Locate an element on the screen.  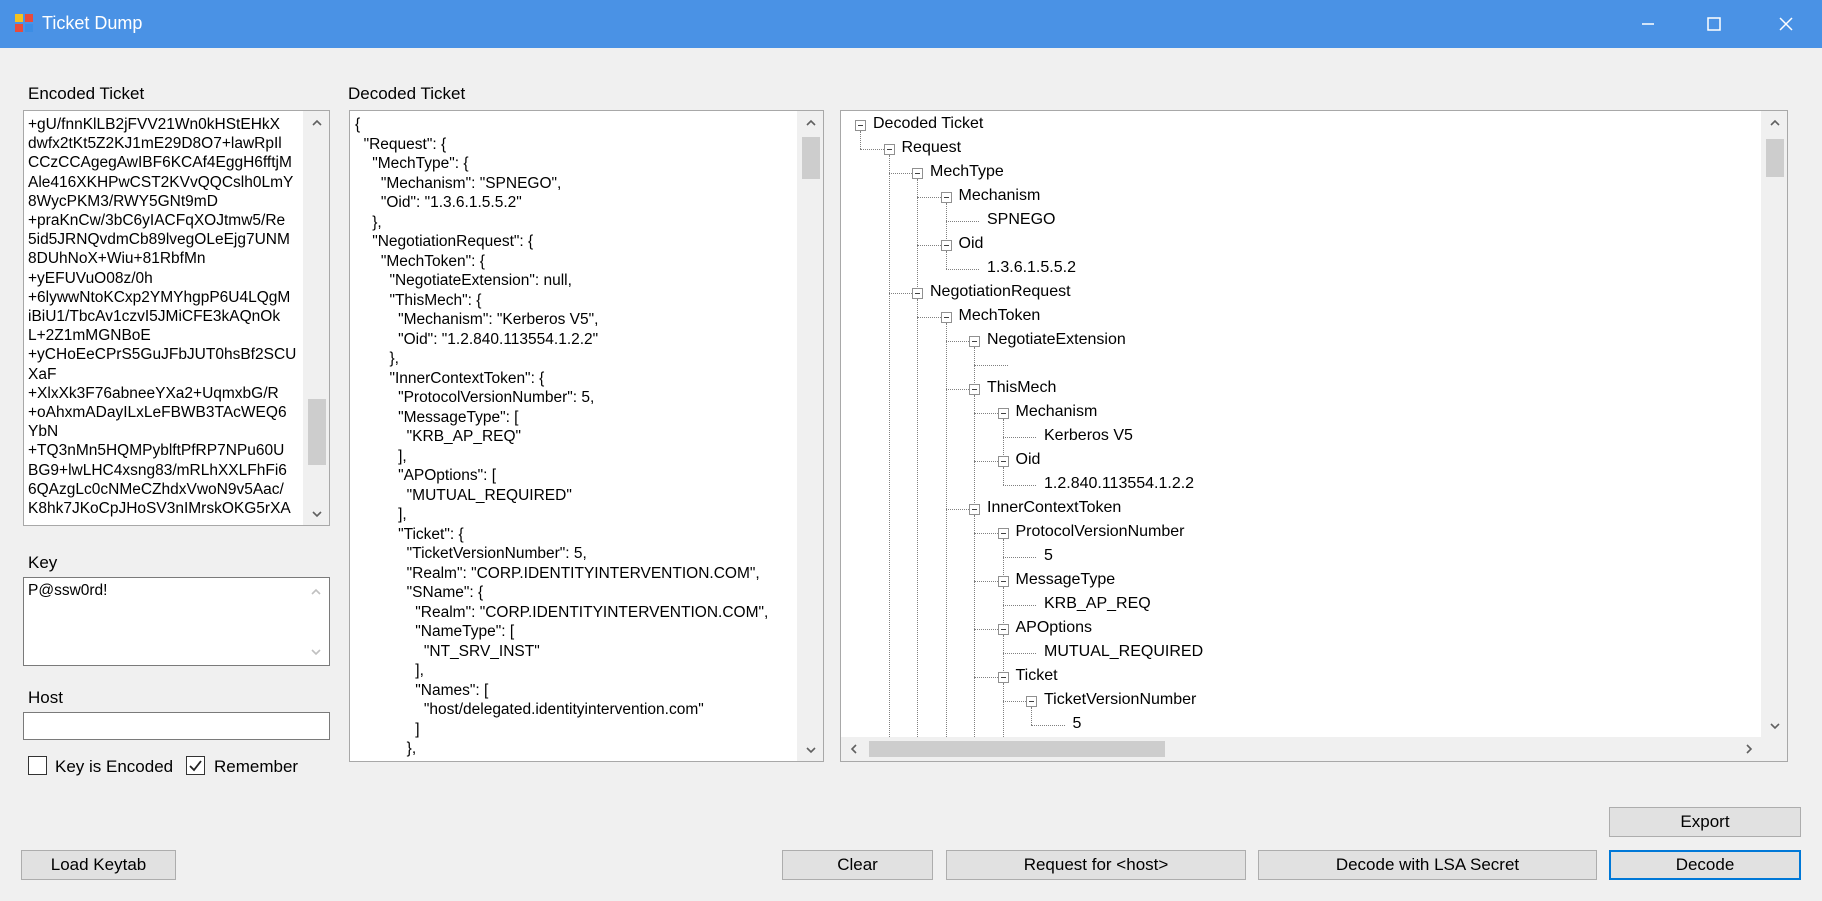
clear-button: Clear is located at coordinates (857, 865).